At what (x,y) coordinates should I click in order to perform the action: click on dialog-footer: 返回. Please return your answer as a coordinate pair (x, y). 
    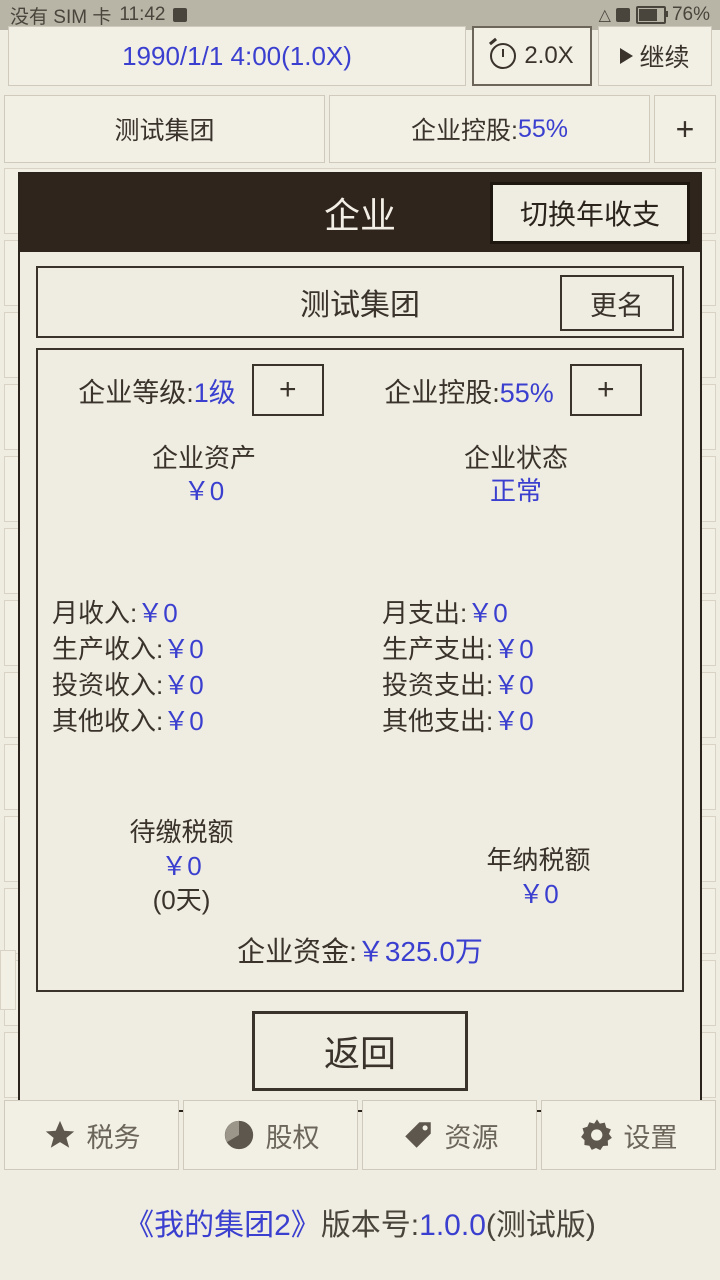
    Looking at the image, I should click on (360, 1051).